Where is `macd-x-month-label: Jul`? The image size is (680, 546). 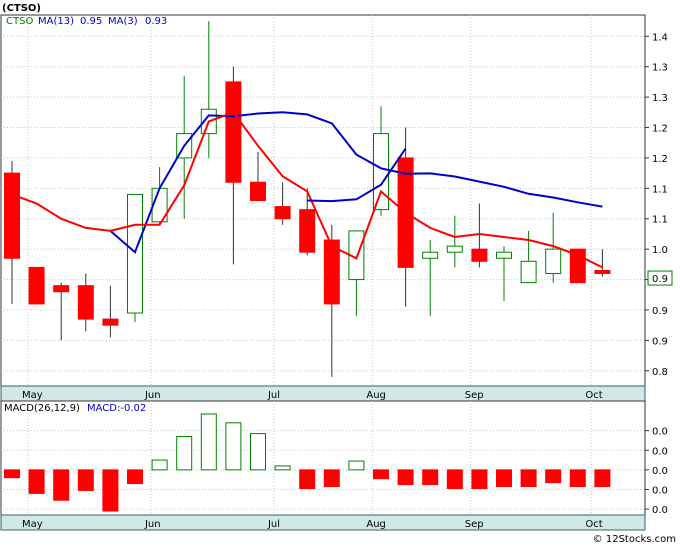 macd-x-month-label: Jul is located at coordinates (273, 524).